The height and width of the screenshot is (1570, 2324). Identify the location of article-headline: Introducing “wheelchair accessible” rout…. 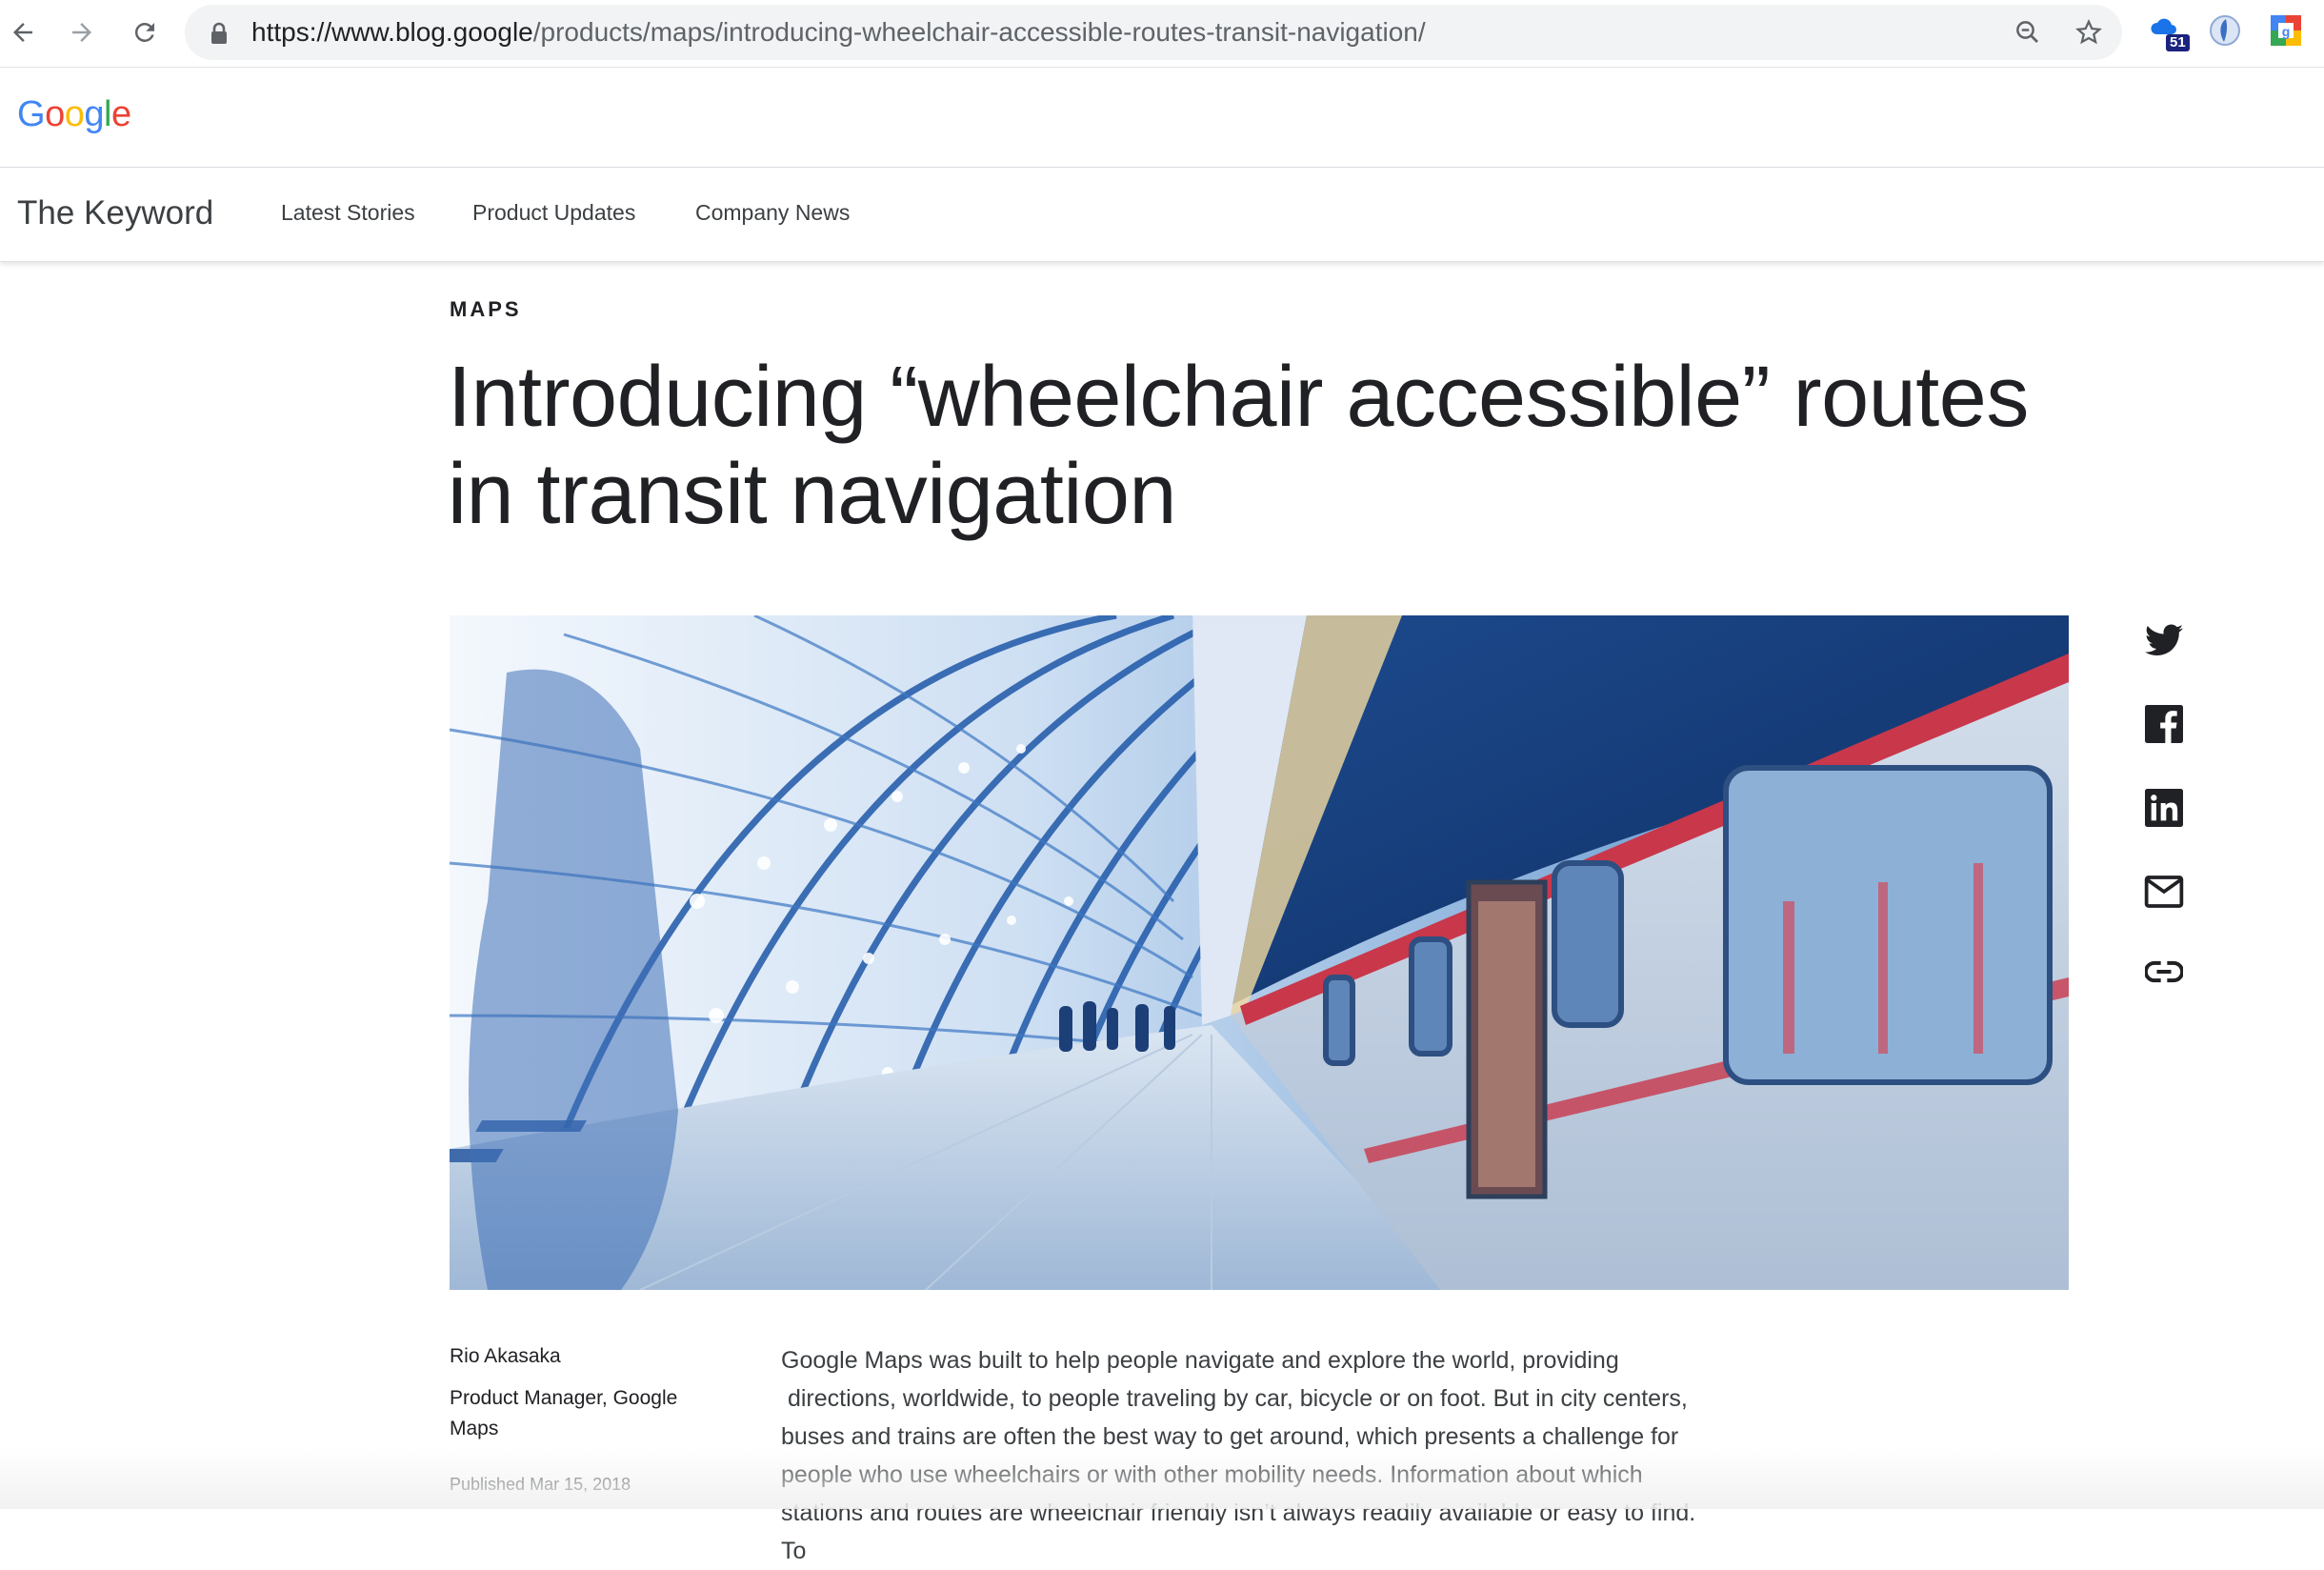
(1267, 446).